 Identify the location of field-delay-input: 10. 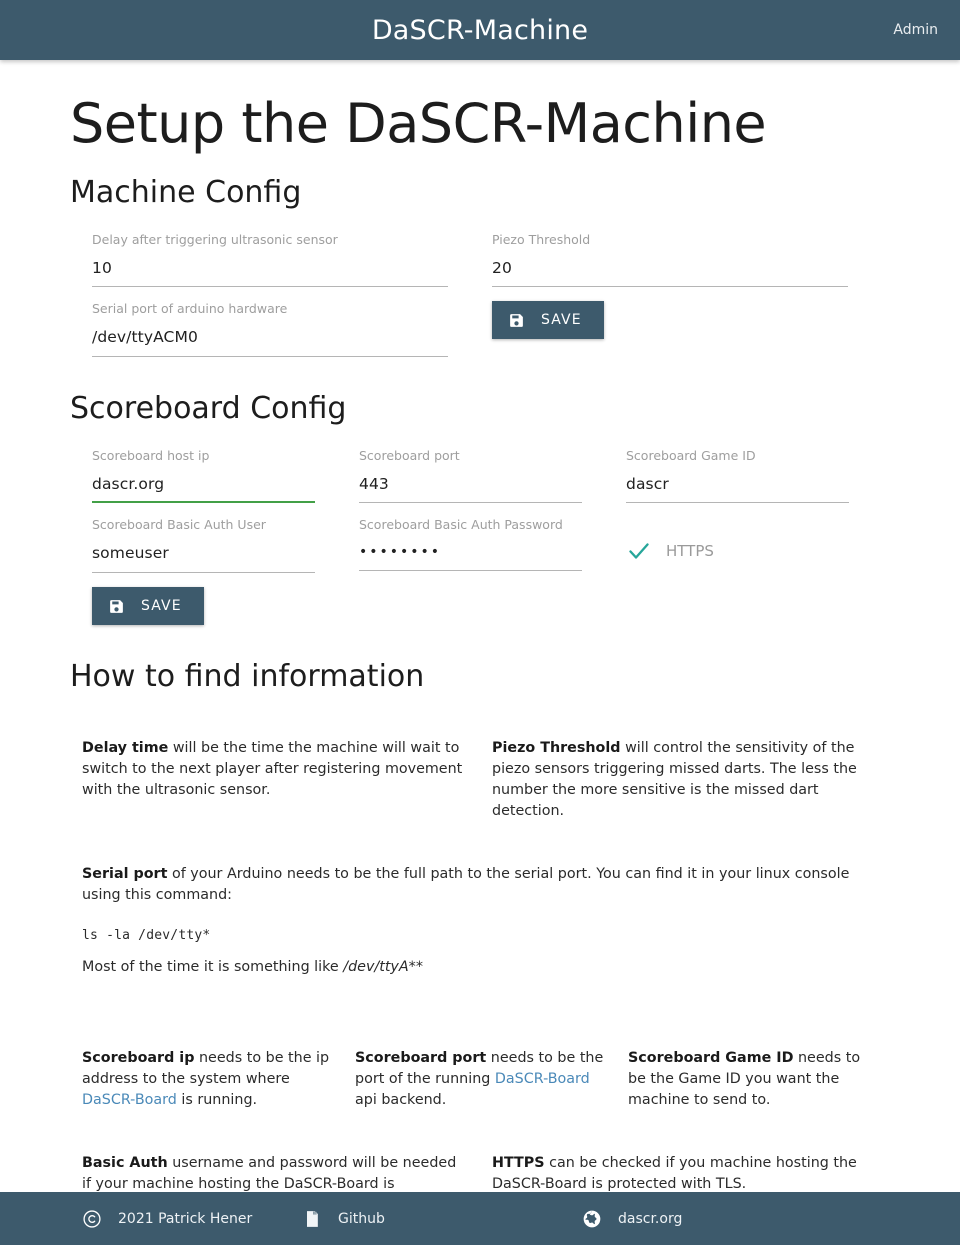
(270, 273).